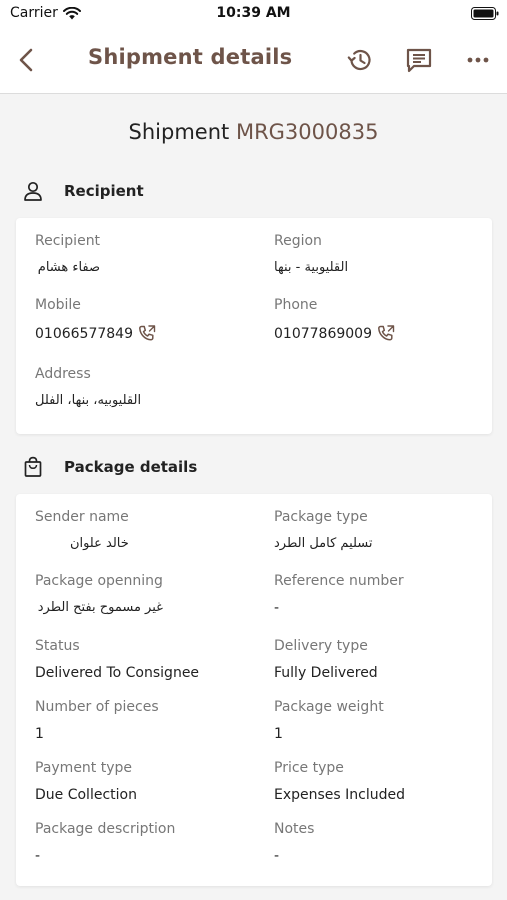 This screenshot has height=900, width=507. Describe the element at coordinates (298, 241) in the screenshot. I see `region-label: Region` at that location.